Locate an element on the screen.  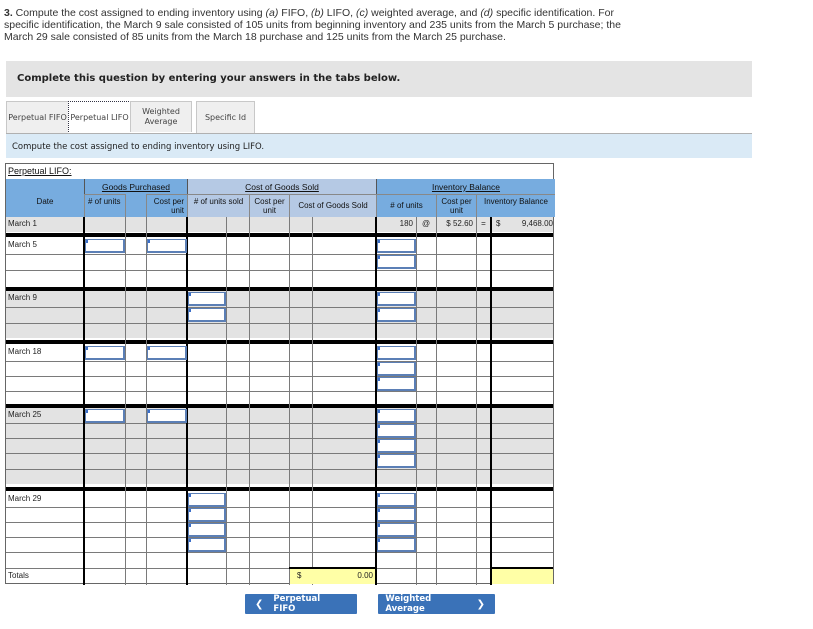
header-cgs-total: Cost of Goods Sold is located at coordinates (332, 205).